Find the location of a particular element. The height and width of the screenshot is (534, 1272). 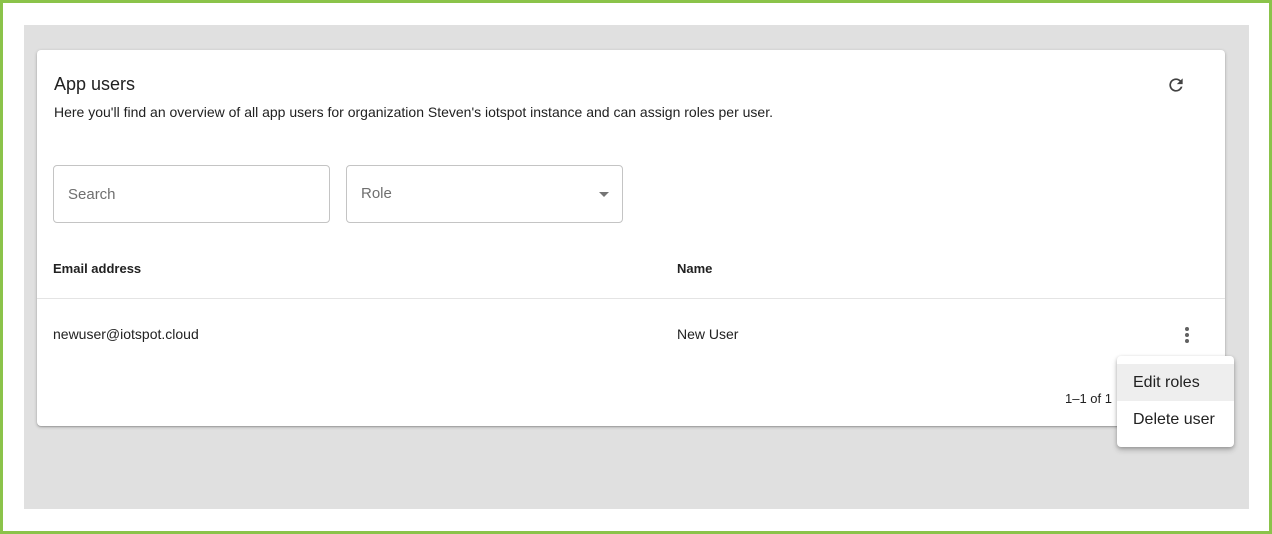

cell-email: newuser@iotspot.cloud is located at coordinates (126, 334).